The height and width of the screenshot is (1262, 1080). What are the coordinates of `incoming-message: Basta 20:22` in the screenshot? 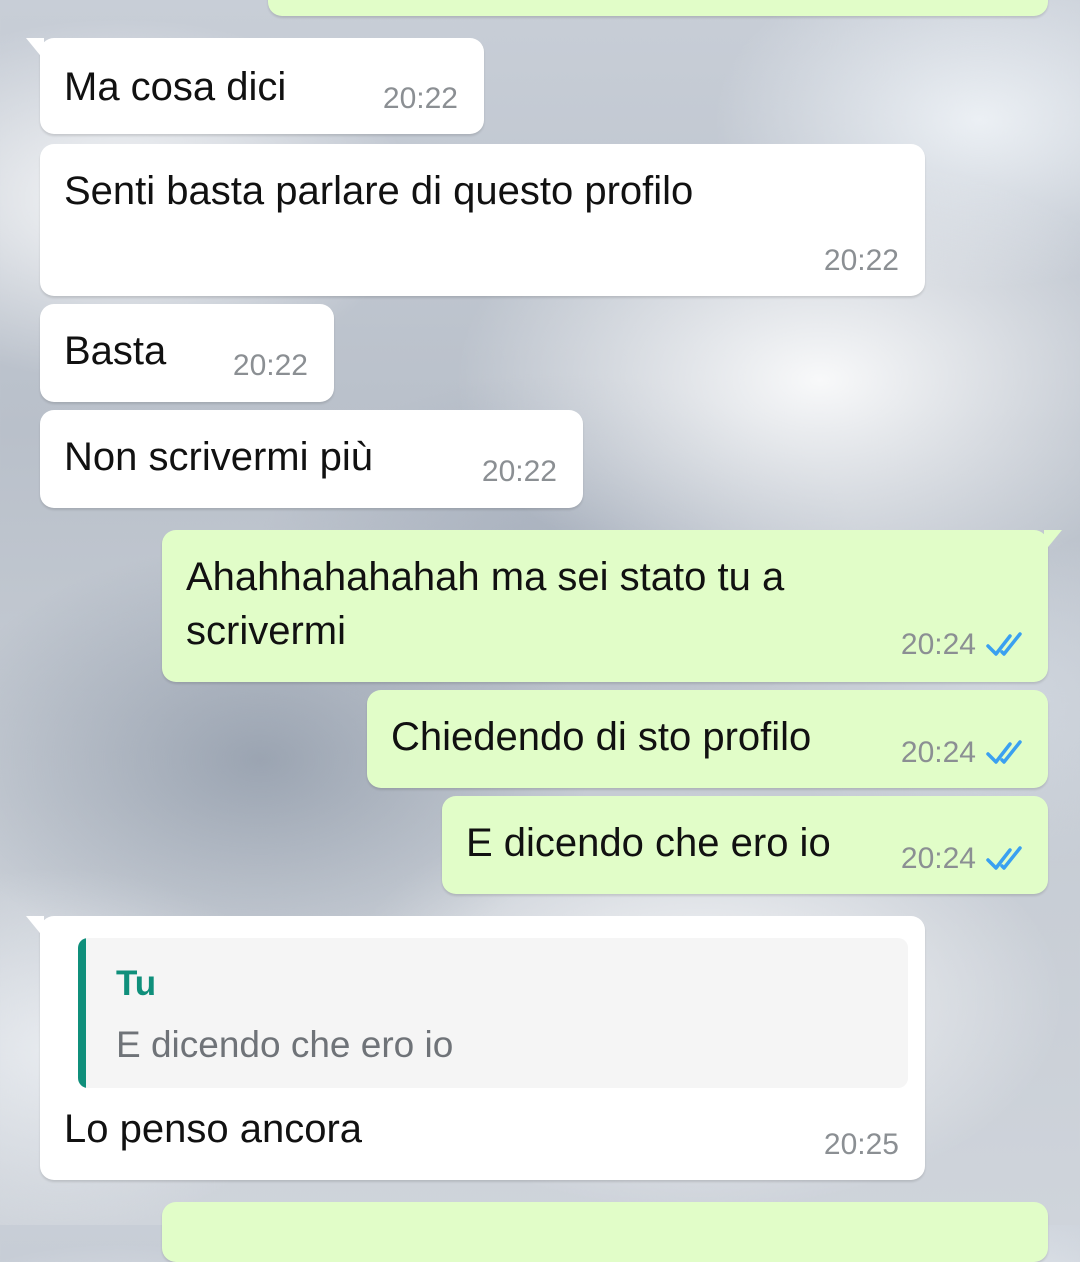 It's located at (187, 353).